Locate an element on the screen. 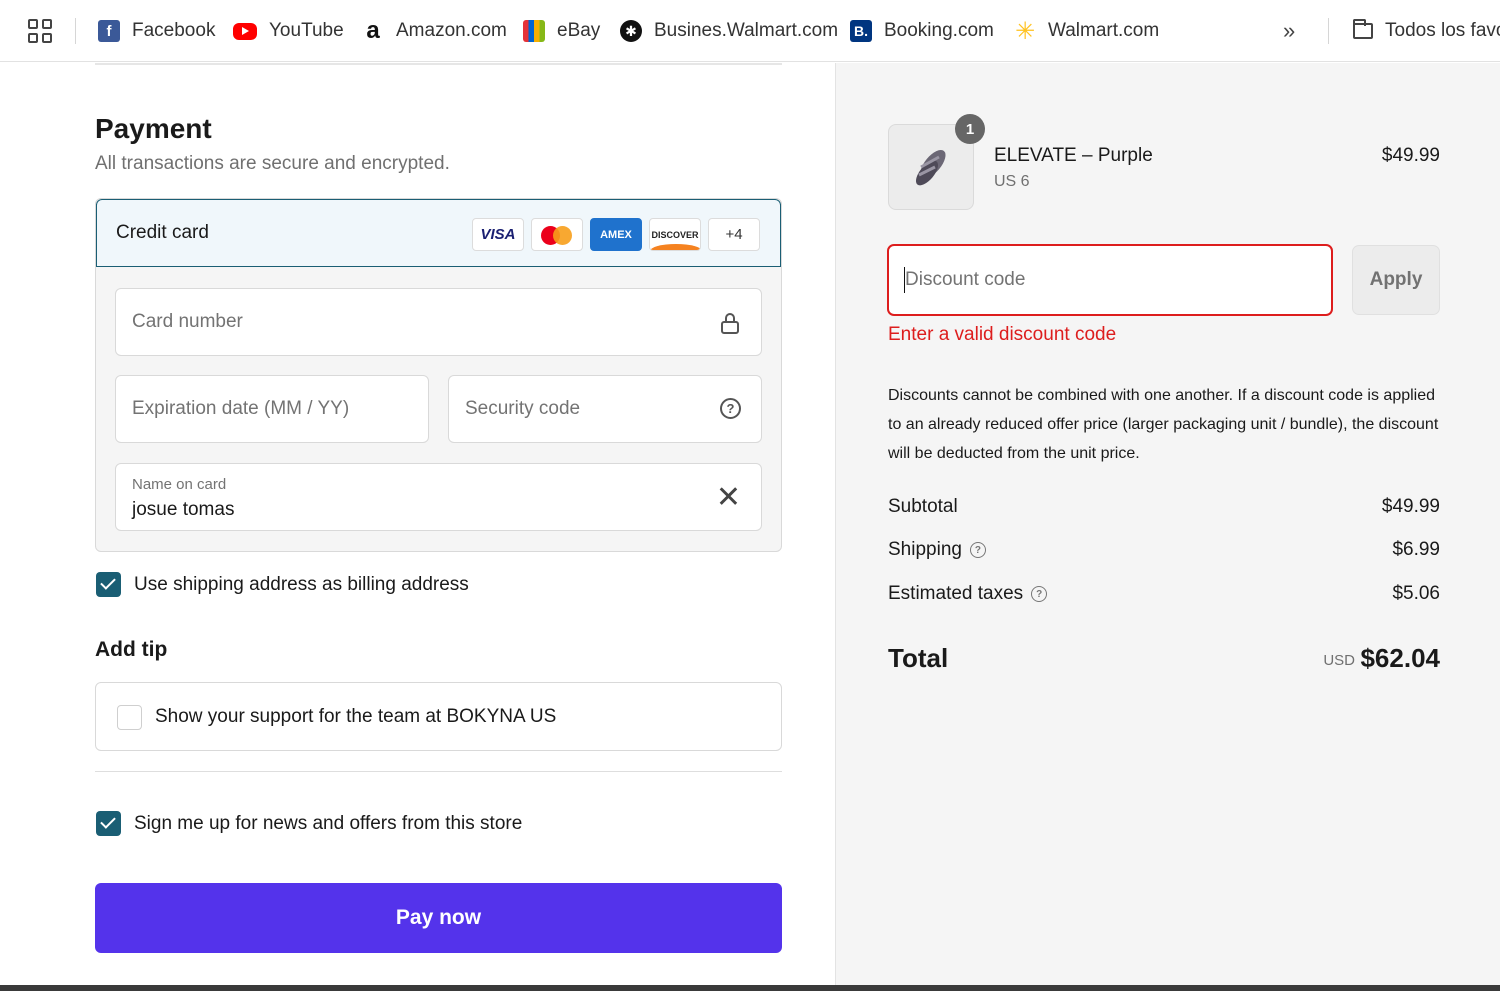 Image resolution: width=1500 pixels, height=991 pixels. walmart-icon: ✳ is located at coordinates (1025, 31).